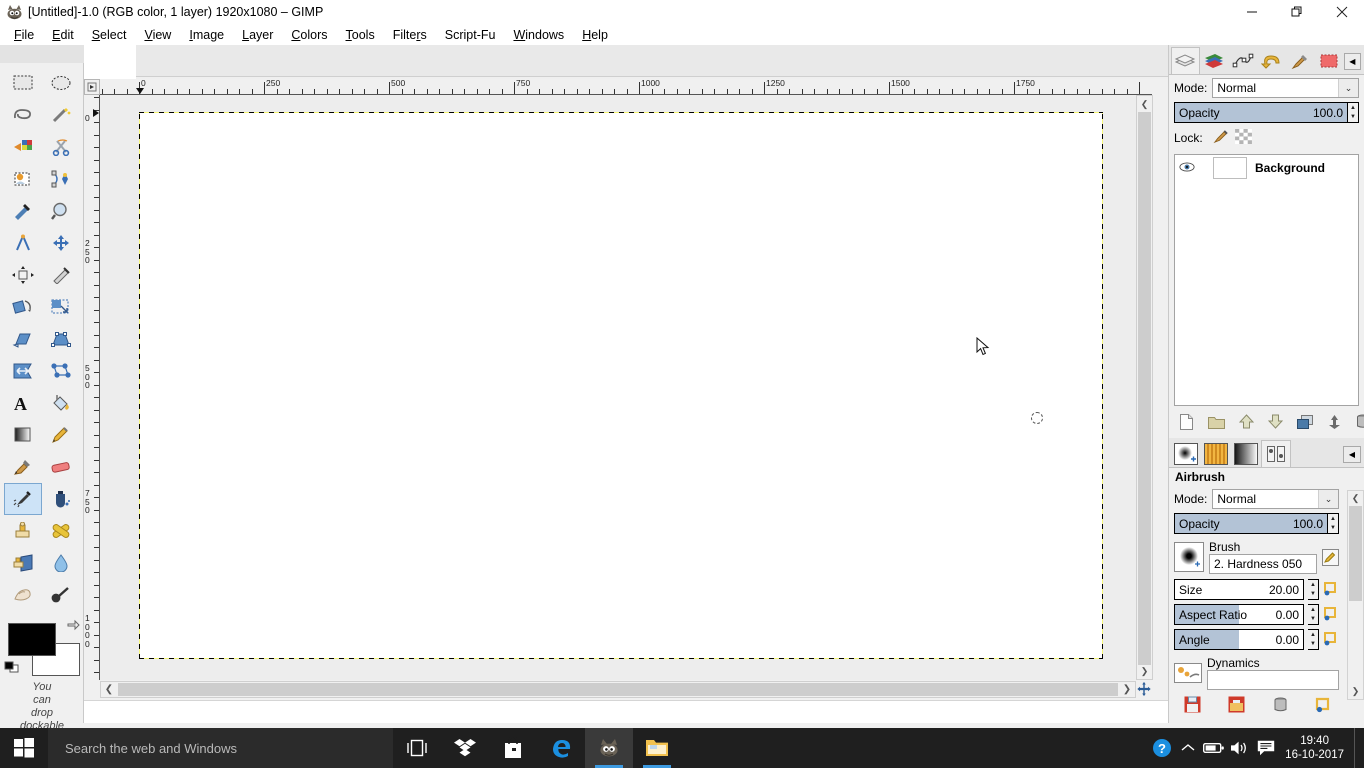  What do you see at coordinates (23, 275) in the screenshot?
I see `alignment-tool` at bounding box center [23, 275].